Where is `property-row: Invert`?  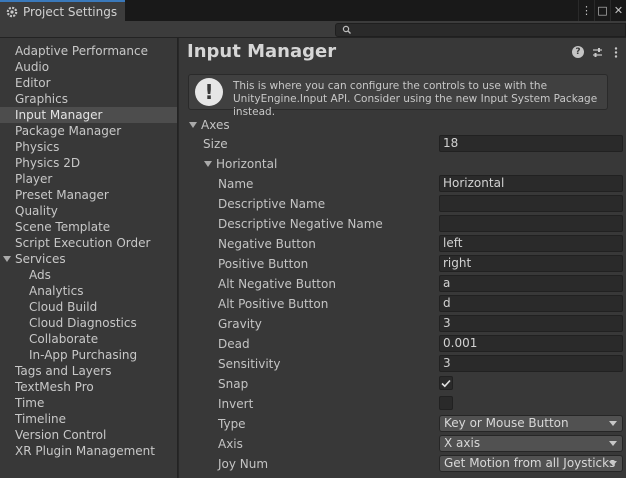
property-row: Invert is located at coordinates (402, 404).